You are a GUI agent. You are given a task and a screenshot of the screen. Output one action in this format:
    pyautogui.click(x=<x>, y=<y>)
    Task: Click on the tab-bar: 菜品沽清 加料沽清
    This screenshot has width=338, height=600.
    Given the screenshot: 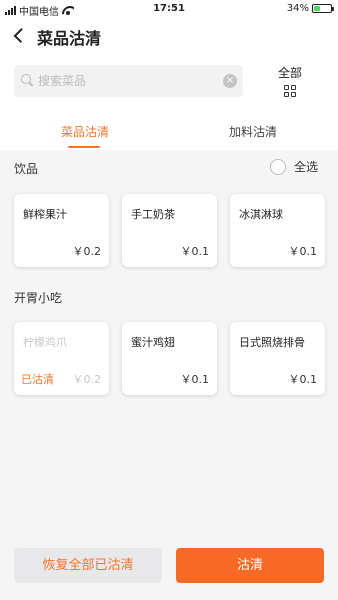 What is the action you would take?
    pyautogui.click(x=169, y=131)
    